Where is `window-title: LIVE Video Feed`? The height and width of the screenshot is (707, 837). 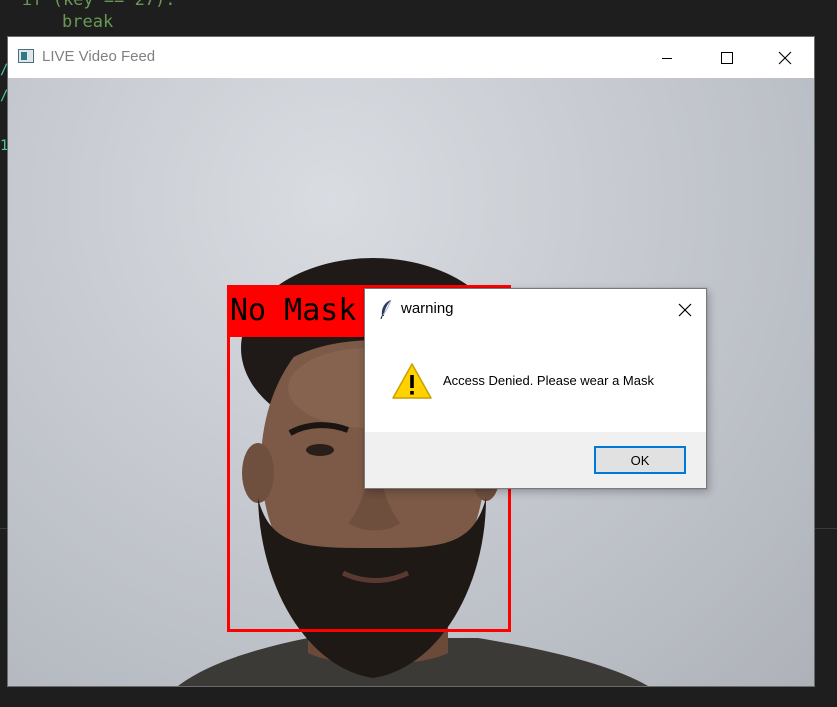
window-title: LIVE Video Feed is located at coordinates (99, 56).